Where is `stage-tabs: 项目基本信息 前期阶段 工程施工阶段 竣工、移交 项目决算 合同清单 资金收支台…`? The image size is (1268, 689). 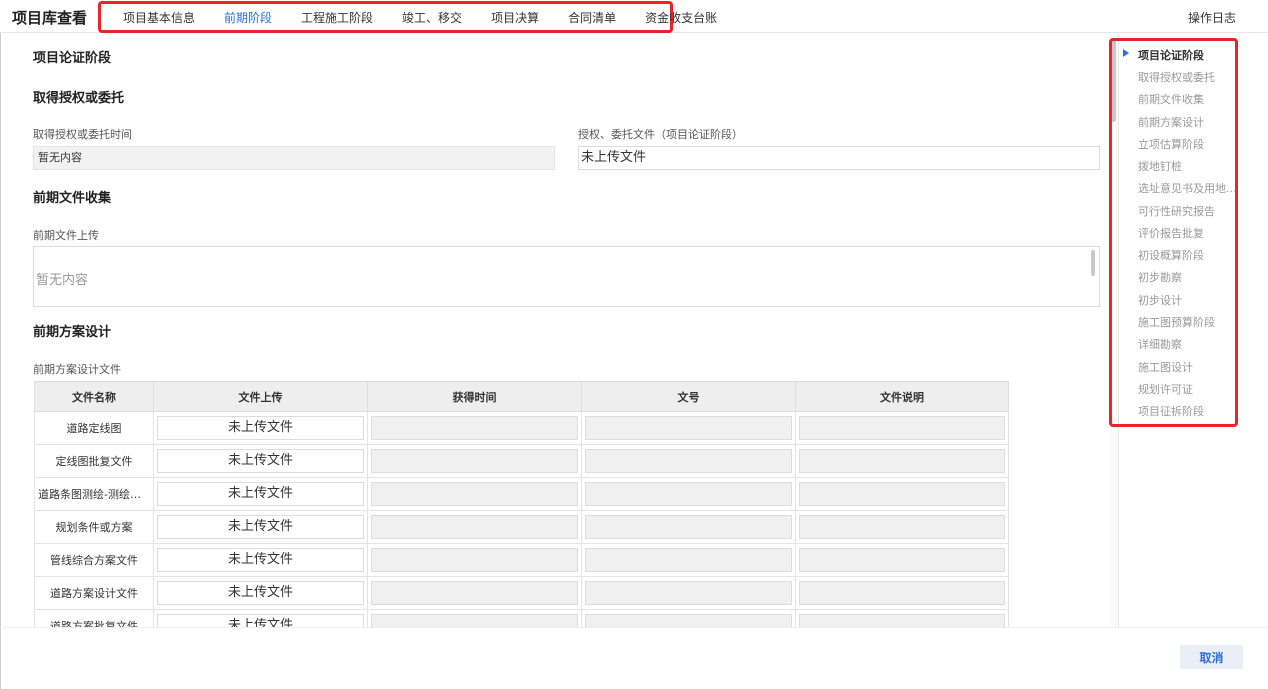
stage-tabs: 项目基本信息 前期阶段 工程施工阶段 竣工、移交 项目决算 合同清单 资金收支台… is located at coordinates (407, 17).